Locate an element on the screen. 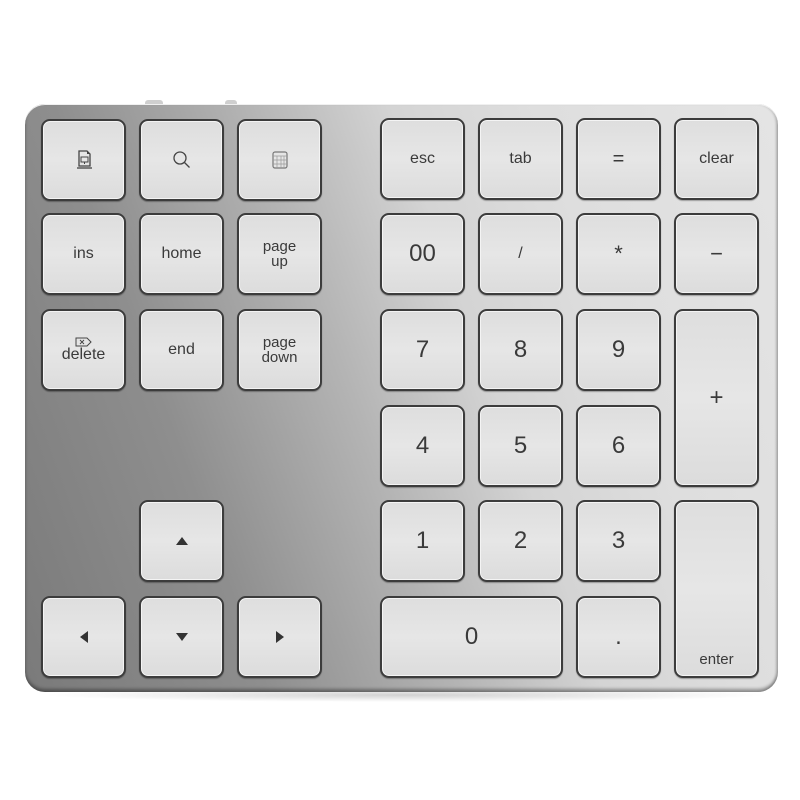  key-7: 7 is located at coordinates (422, 350).